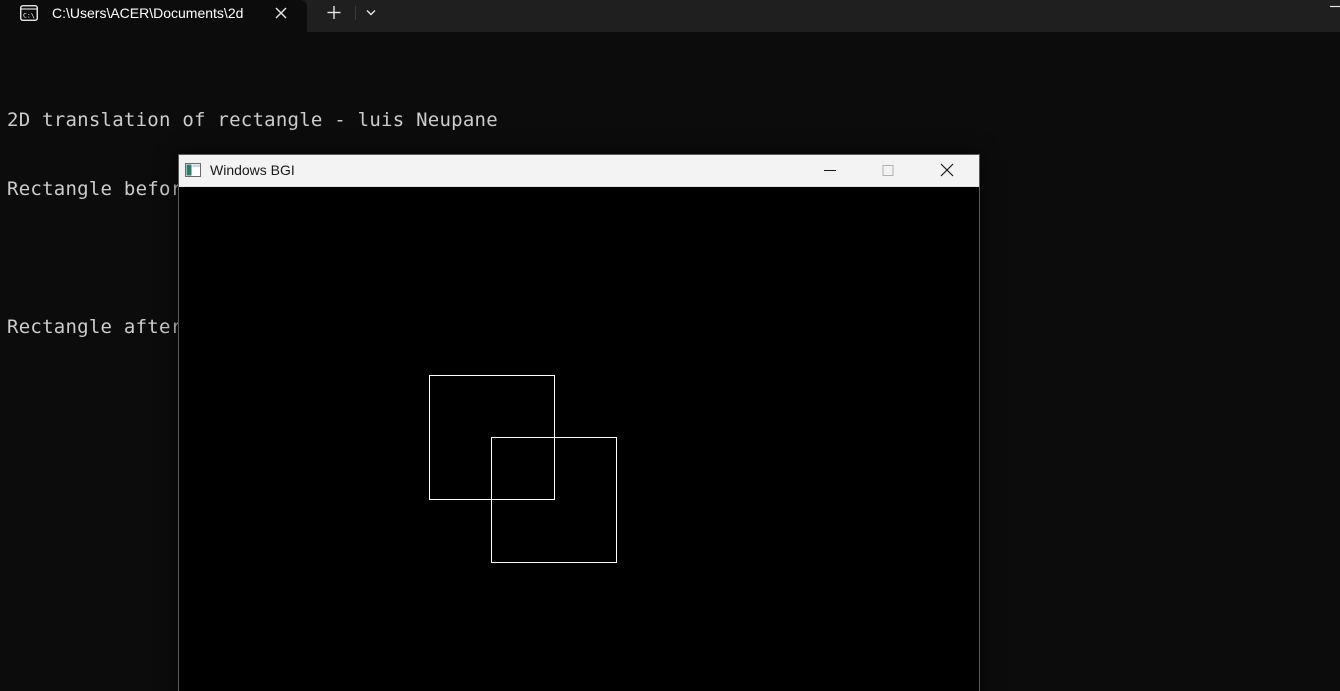 The height and width of the screenshot is (691, 1340). I want to click on terminal-tab-strip: C:\ C:\Users\ACER\Documents\2d, so click(670, 16).